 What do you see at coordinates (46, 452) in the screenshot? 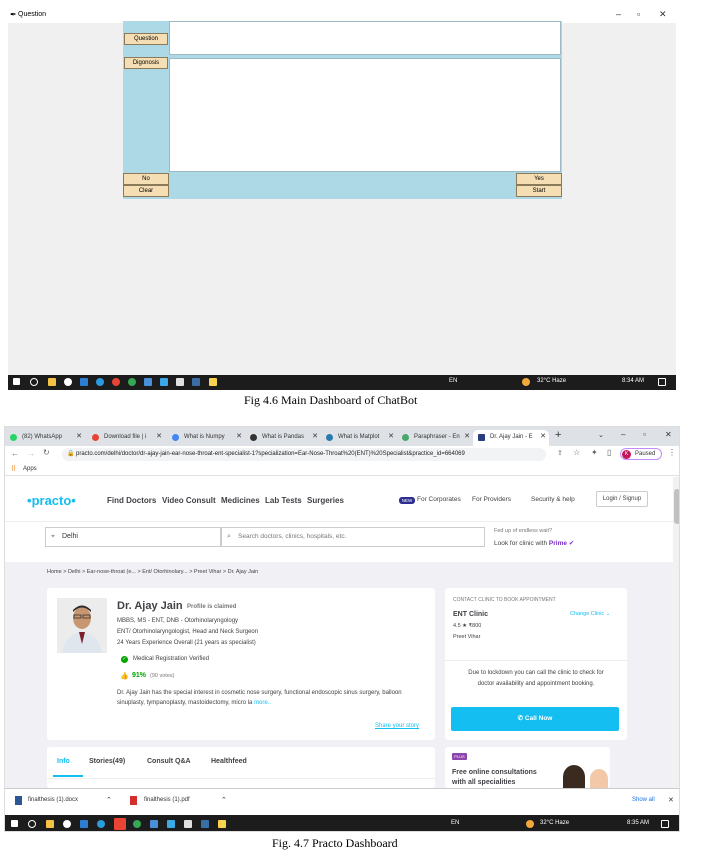
I see `reload-icon: ↻` at bounding box center [46, 452].